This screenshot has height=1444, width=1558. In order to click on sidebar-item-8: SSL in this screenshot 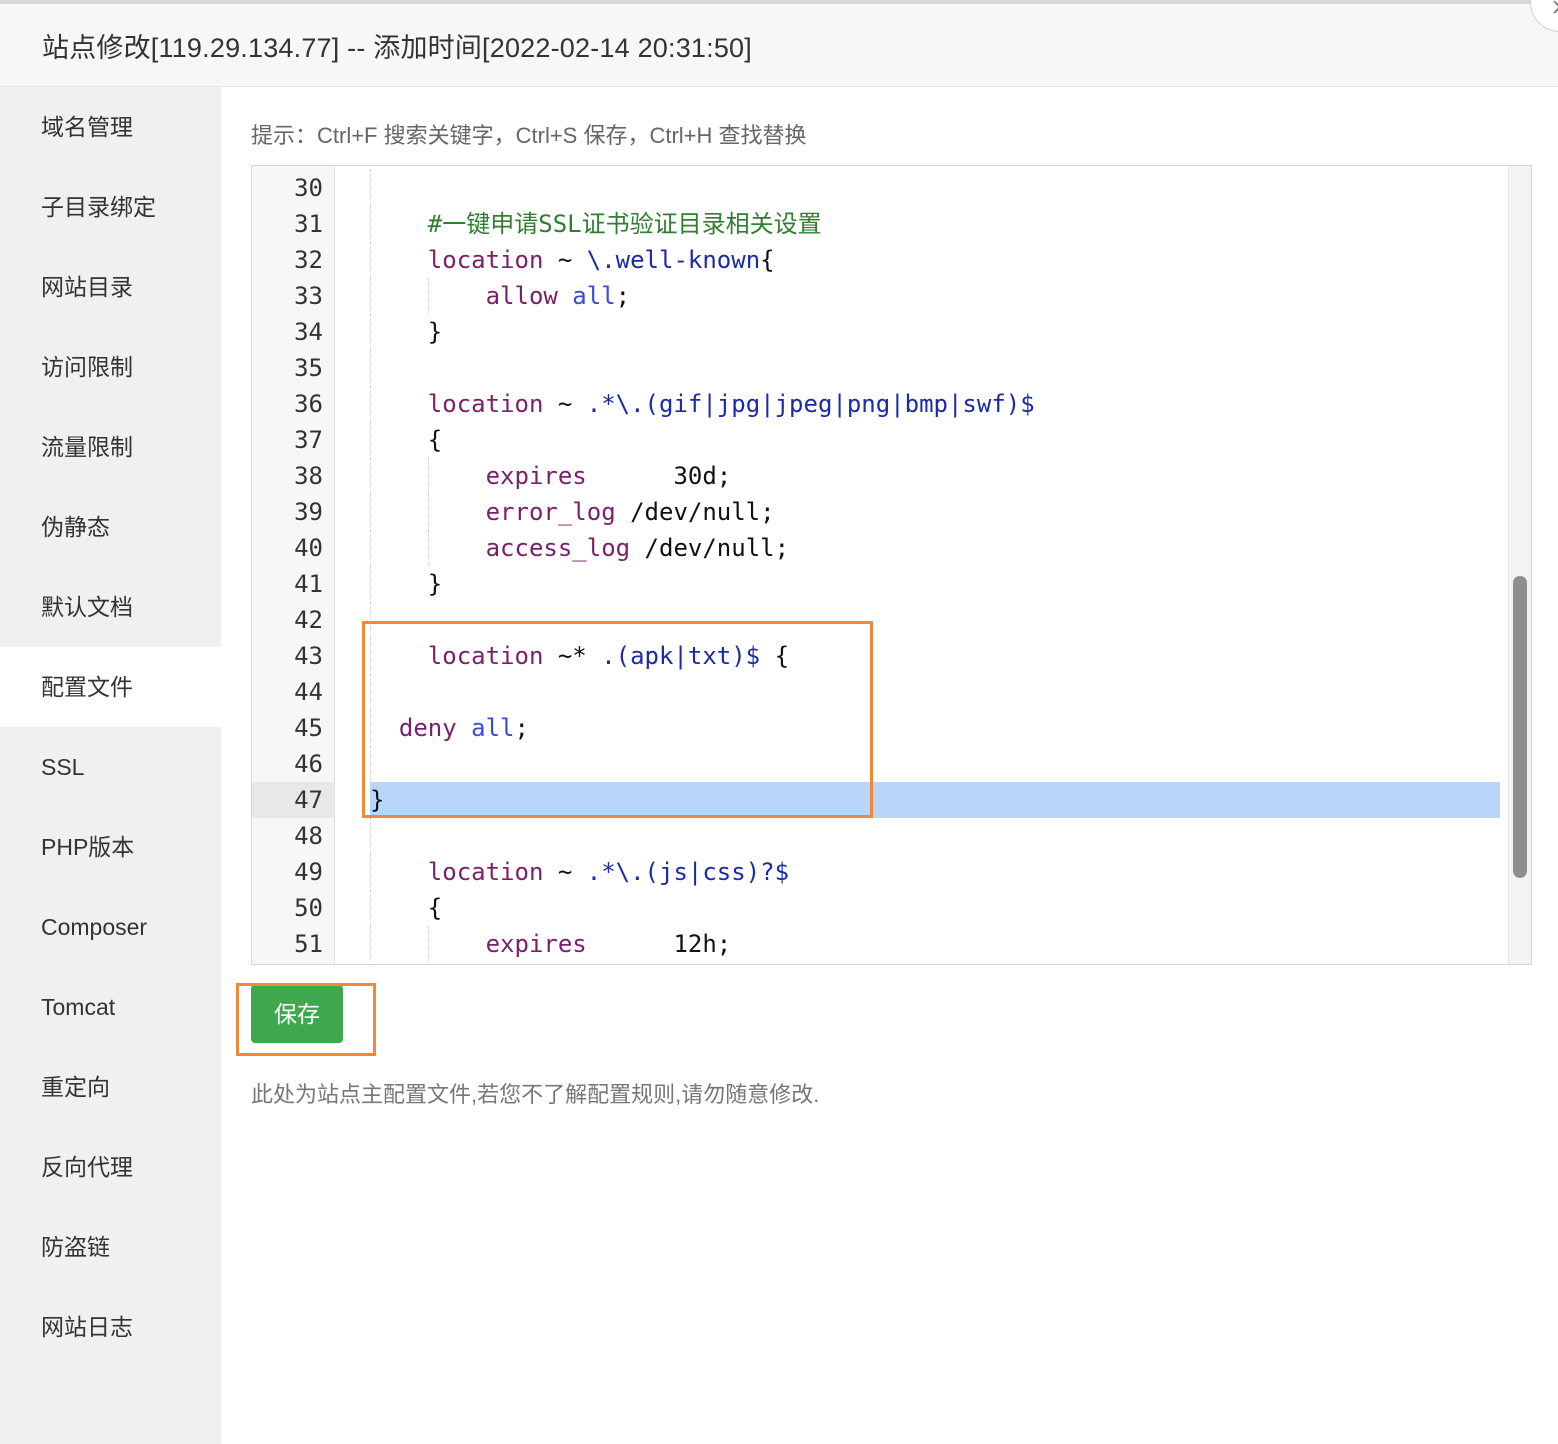, I will do `click(110, 767)`.